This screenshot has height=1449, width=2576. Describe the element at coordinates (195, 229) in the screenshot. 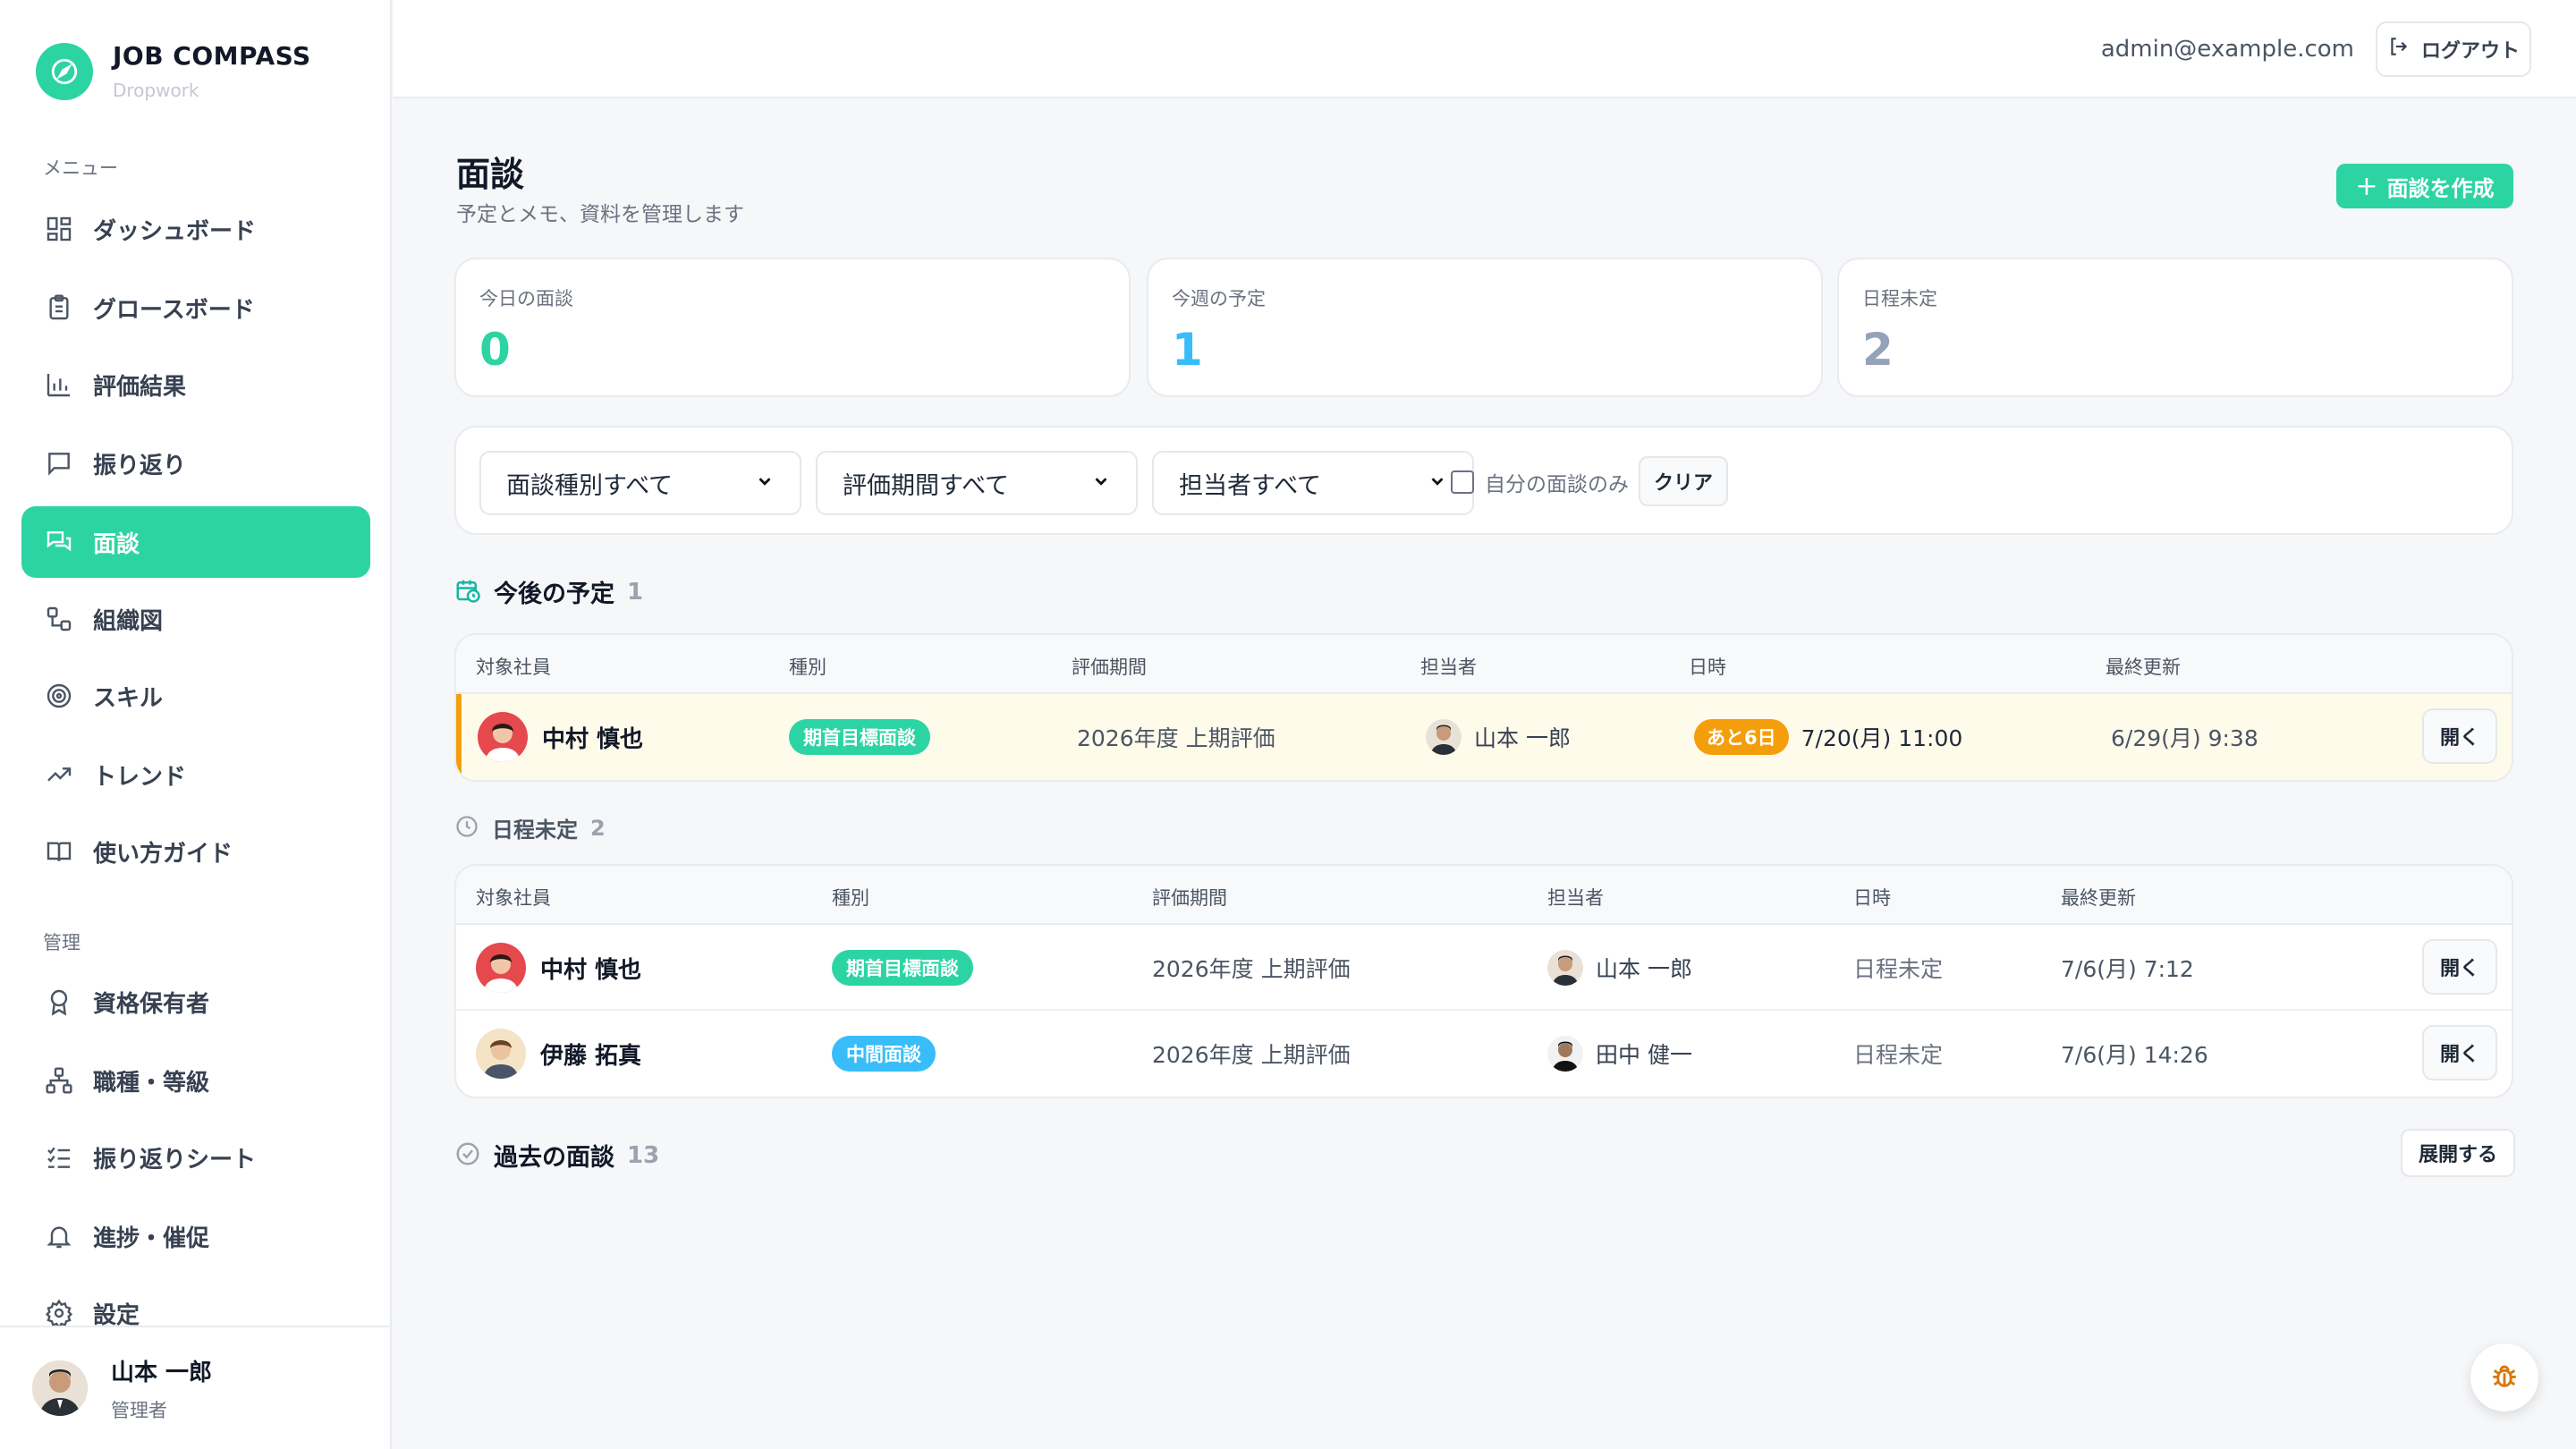

I see `sidebar-item-dashboard: ダッシュボード` at that location.